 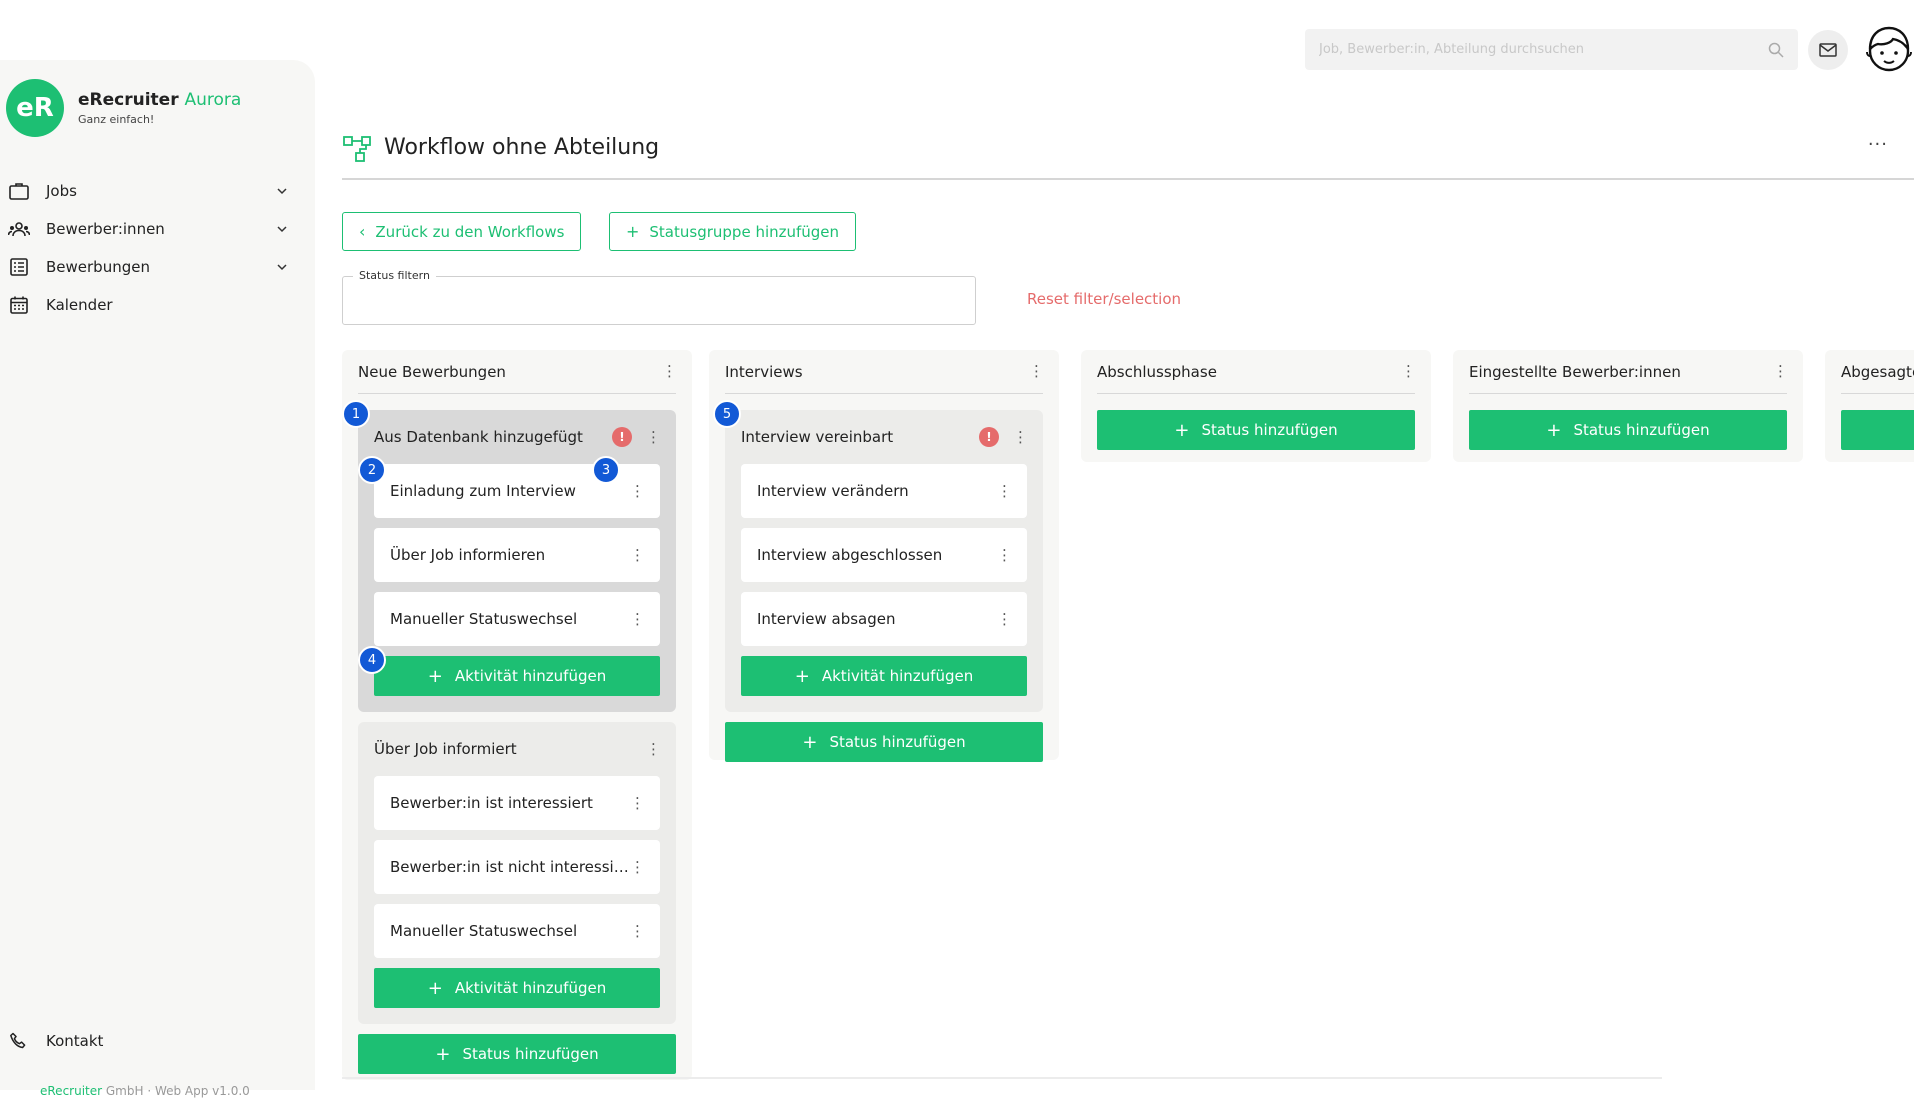 I want to click on brand-tagline: Ganz einfach!, so click(x=116, y=119).